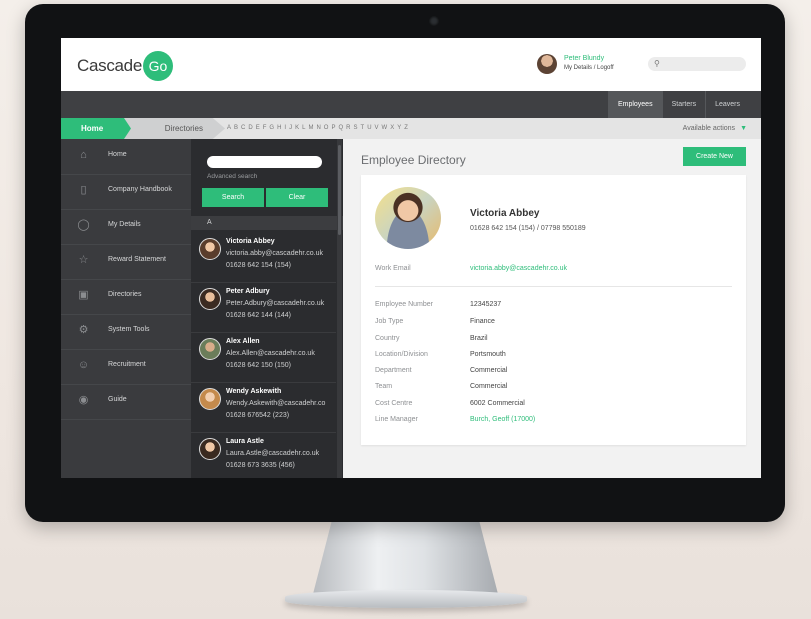 Image resolution: width=811 pixels, height=619 pixels. Describe the element at coordinates (369, 128) in the screenshot. I see `alphabet-letter-u: U` at that location.